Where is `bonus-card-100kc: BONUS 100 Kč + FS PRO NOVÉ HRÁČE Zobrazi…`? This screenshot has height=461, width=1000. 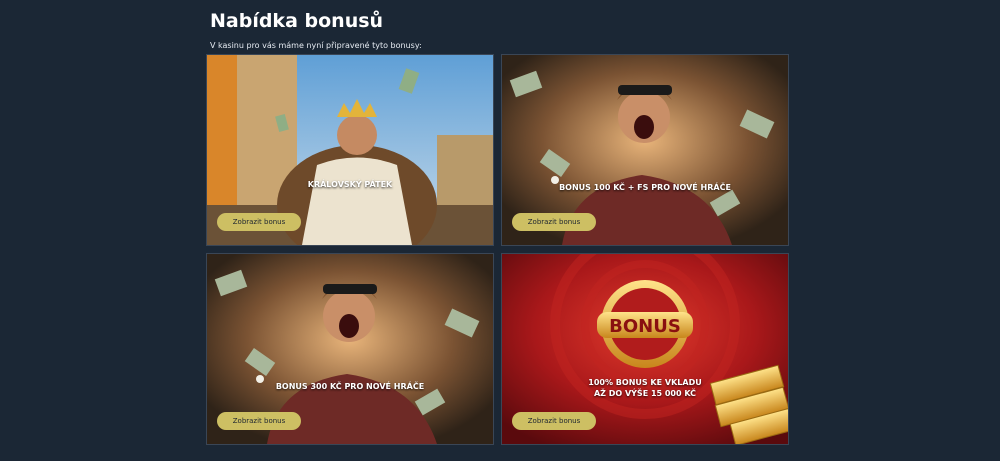
bonus-card-100kc: BONUS 100 Kč + FS PRO NOVÉ HRÁČE Zobrazi… is located at coordinates (645, 150).